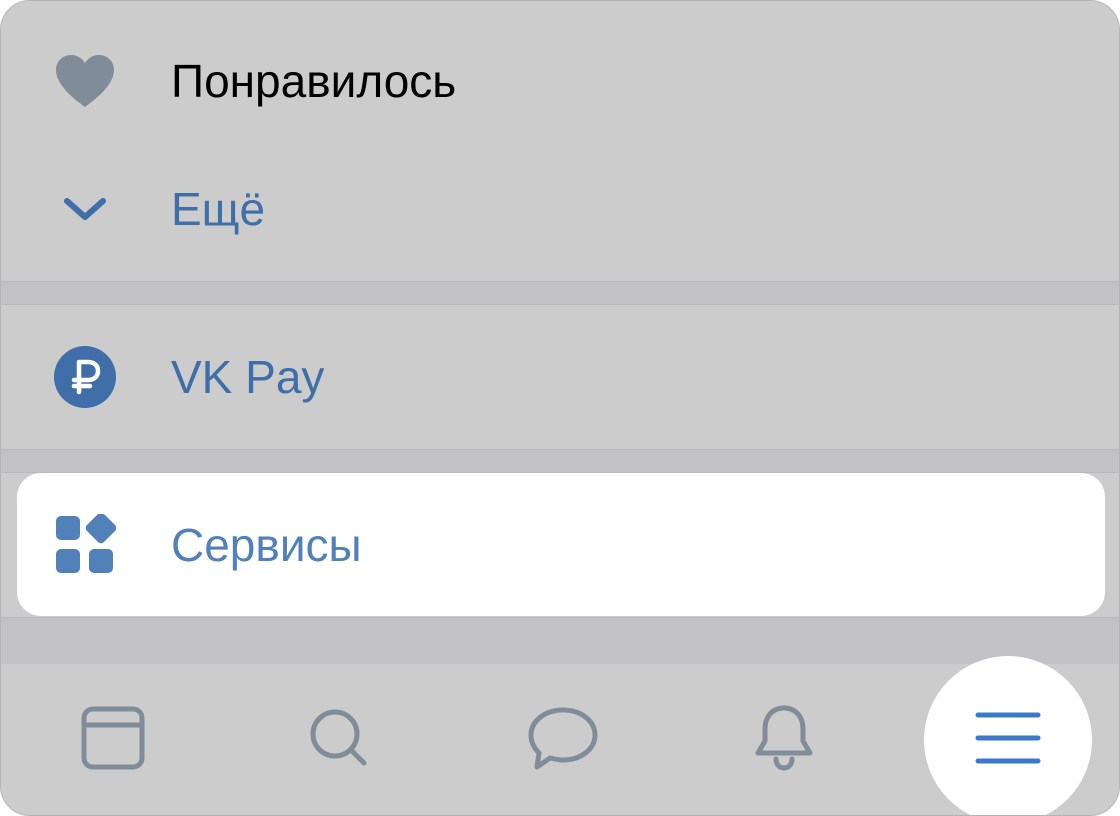 This screenshot has width=1120, height=816. I want to click on tab-feed, so click(113, 739).